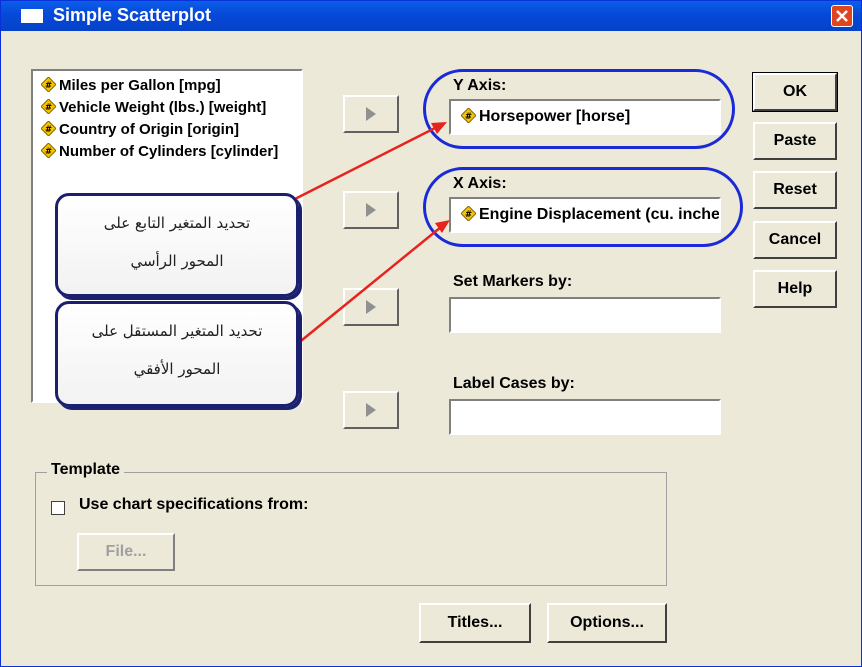  What do you see at coordinates (177, 223) in the screenshot?
I see `callout-line: تحديد المتغير التابع على` at bounding box center [177, 223].